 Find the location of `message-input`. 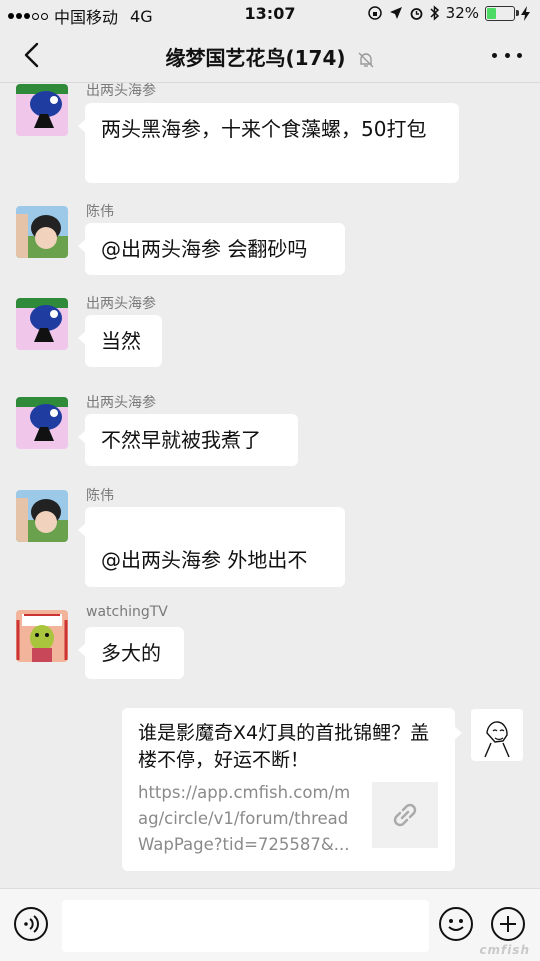

message-input is located at coordinates (245, 926).